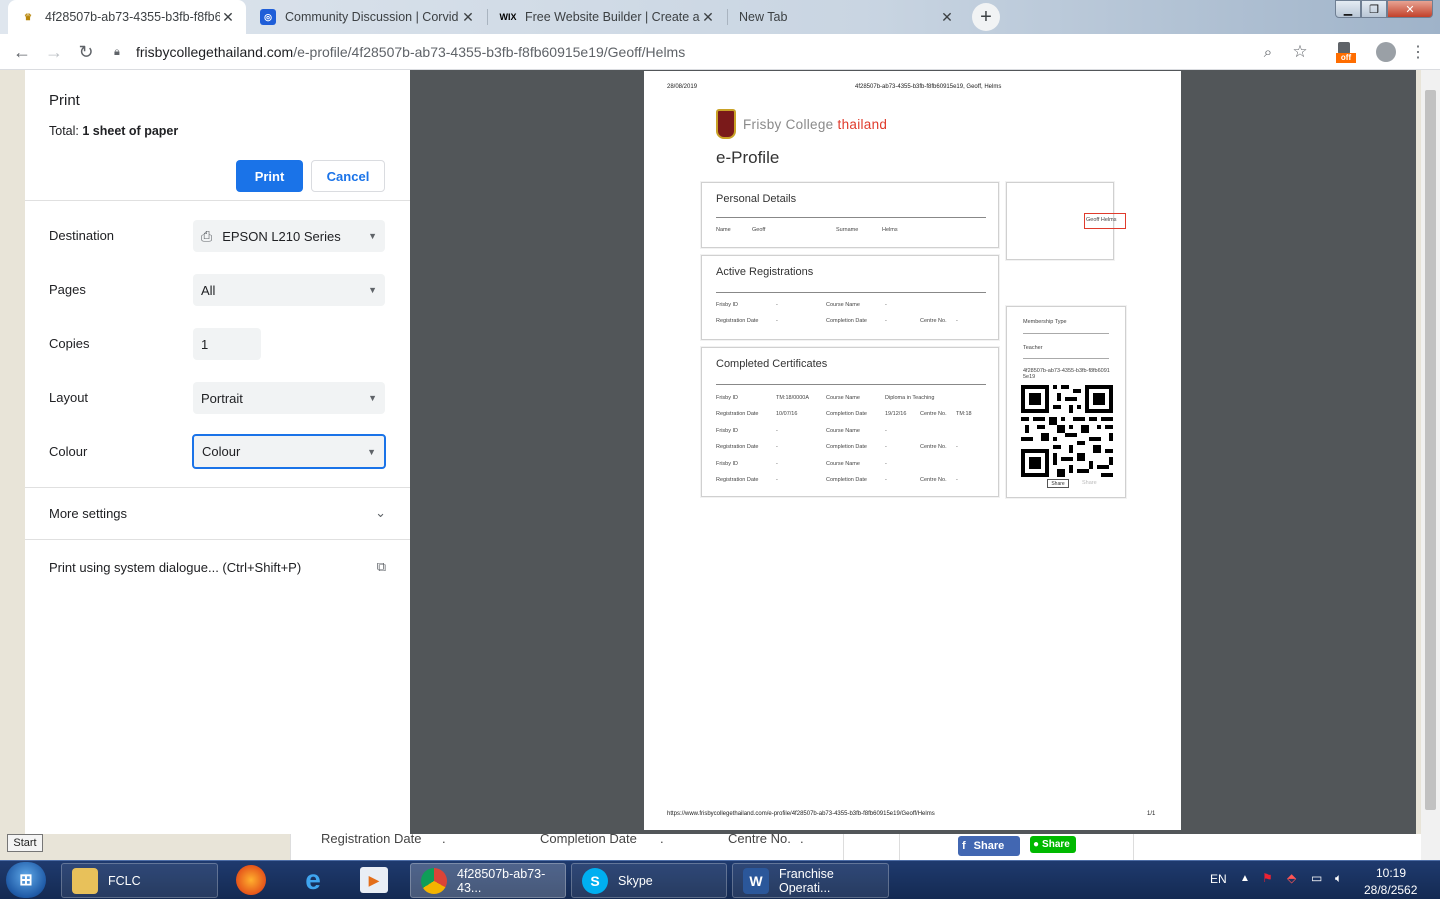 This screenshot has height=899, width=1440. What do you see at coordinates (372, 17) in the screenshot?
I see `tab-title: Community Discussion | Corvid F` at bounding box center [372, 17].